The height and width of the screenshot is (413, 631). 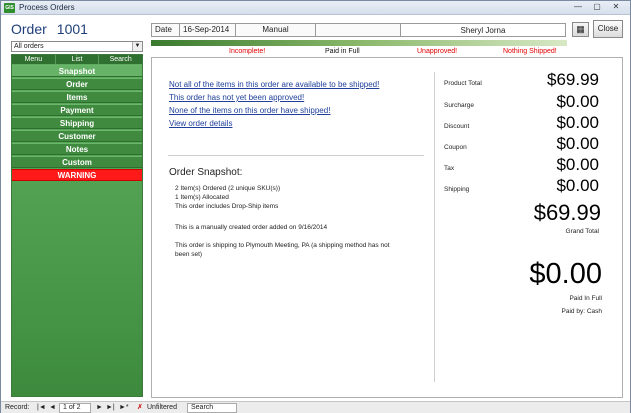 What do you see at coordinates (455, 147) in the screenshot?
I see `coupon-label: Coupon` at bounding box center [455, 147].